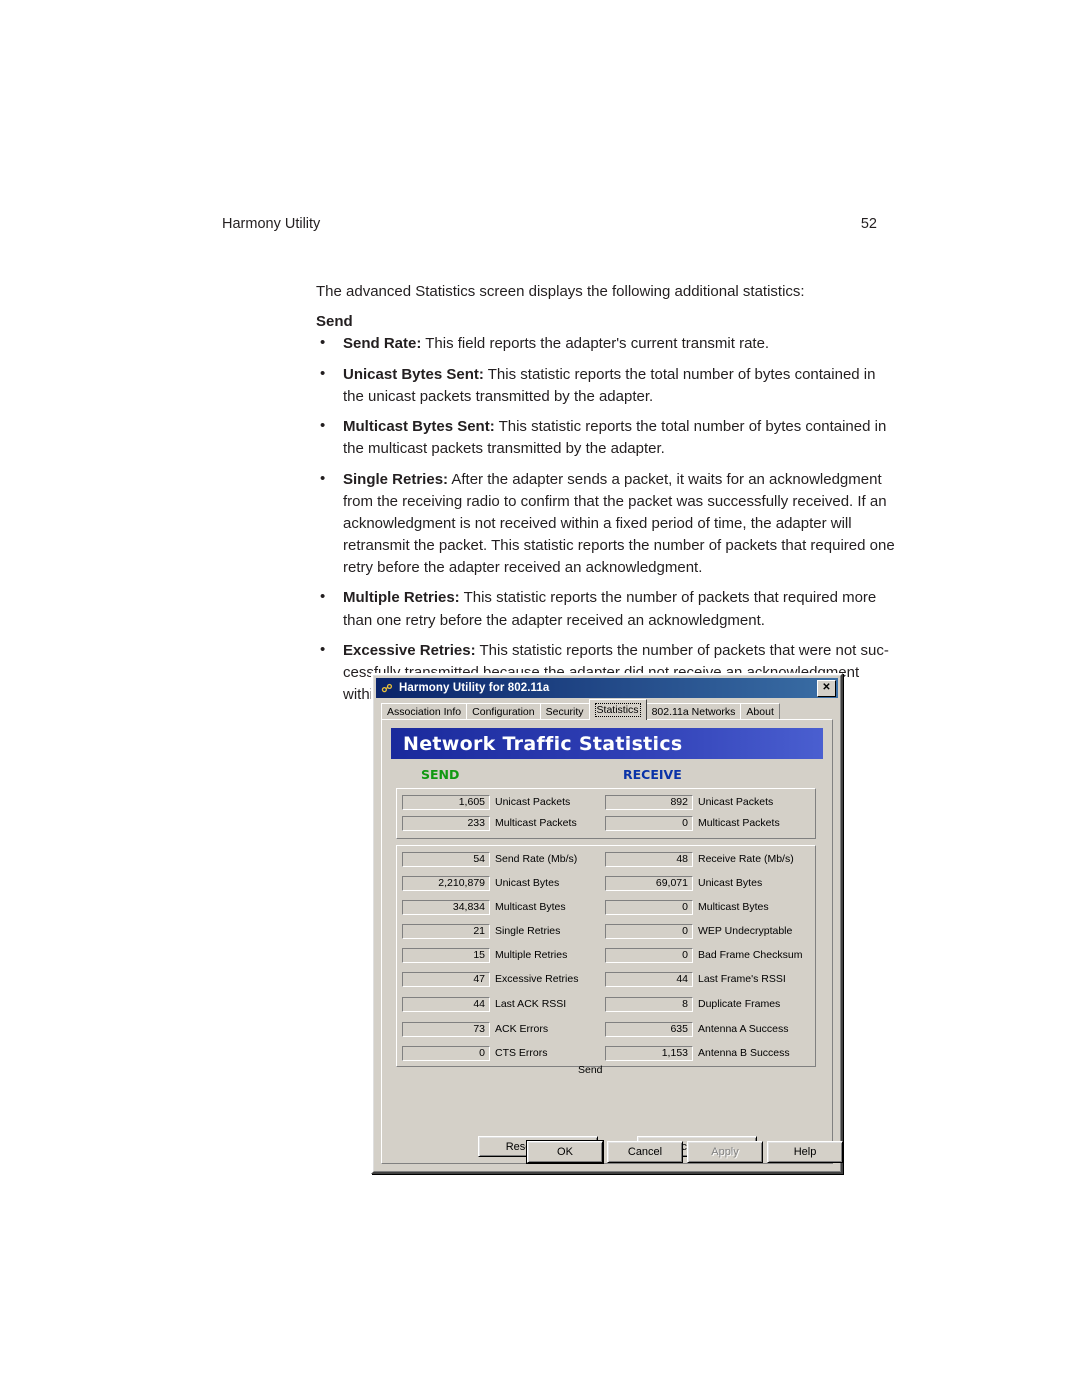  I want to click on bullet-term: Single Retries:, so click(396, 479).